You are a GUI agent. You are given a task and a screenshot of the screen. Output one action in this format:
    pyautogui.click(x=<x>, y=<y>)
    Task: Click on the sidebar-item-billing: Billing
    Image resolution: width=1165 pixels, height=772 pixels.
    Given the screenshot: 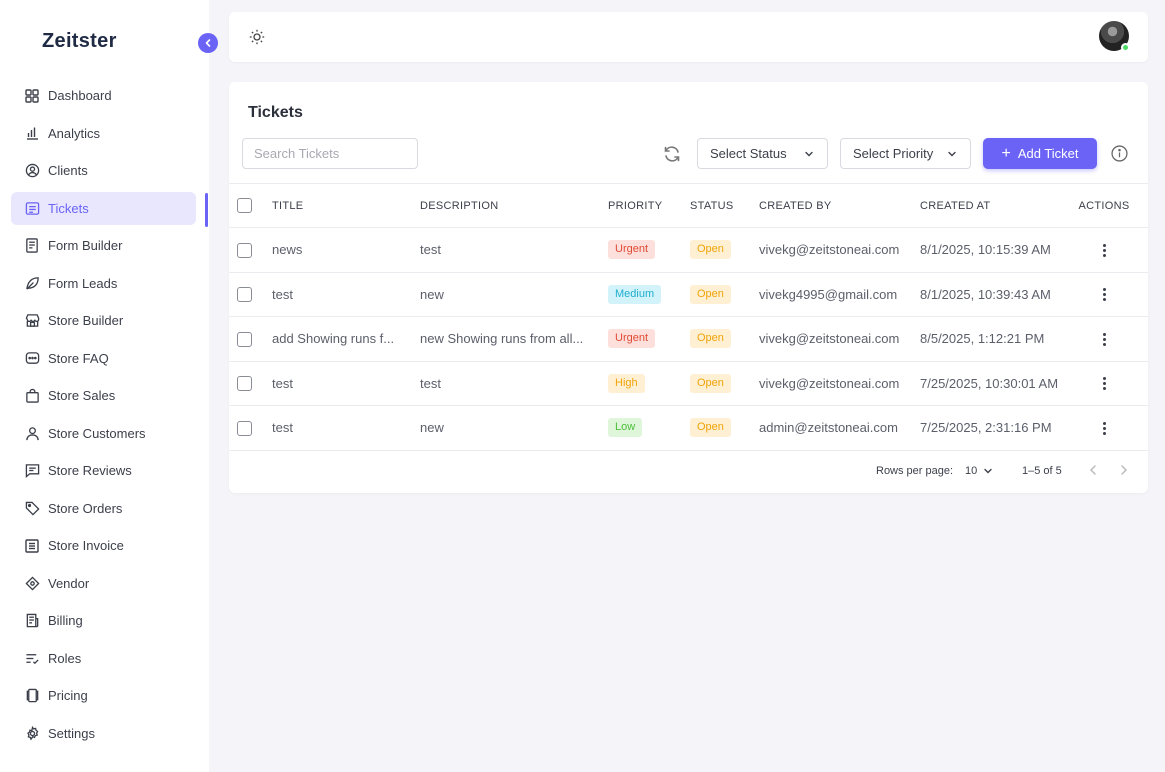 What is the action you would take?
    pyautogui.click(x=103, y=621)
    